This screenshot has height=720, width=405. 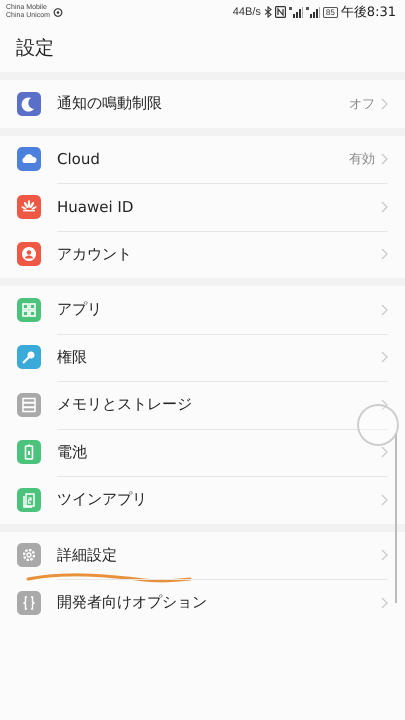 I want to click on twin-pages-icon, so click(x=29, y=500).